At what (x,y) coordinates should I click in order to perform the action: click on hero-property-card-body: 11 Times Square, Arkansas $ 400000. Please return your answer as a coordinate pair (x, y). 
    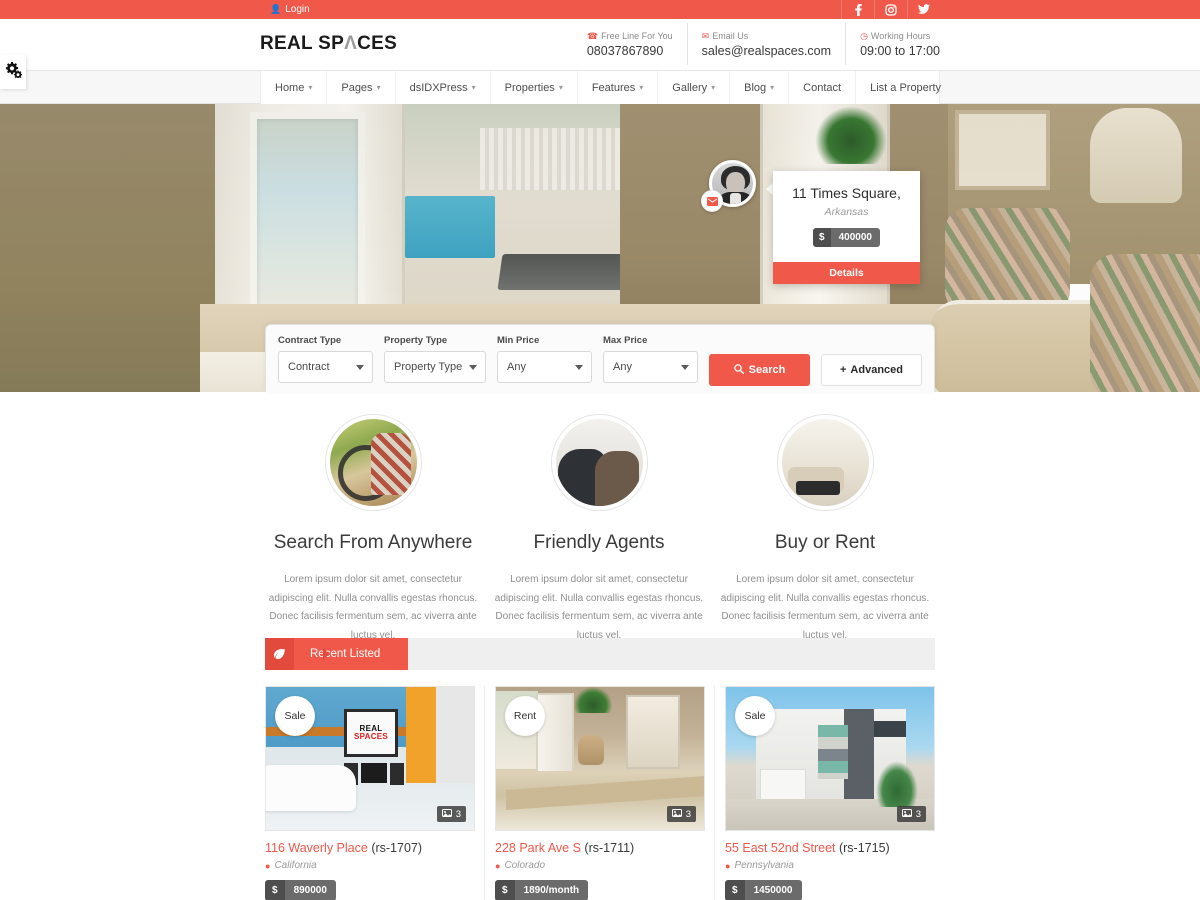
    Looking at the image, I should click on (846, 209).